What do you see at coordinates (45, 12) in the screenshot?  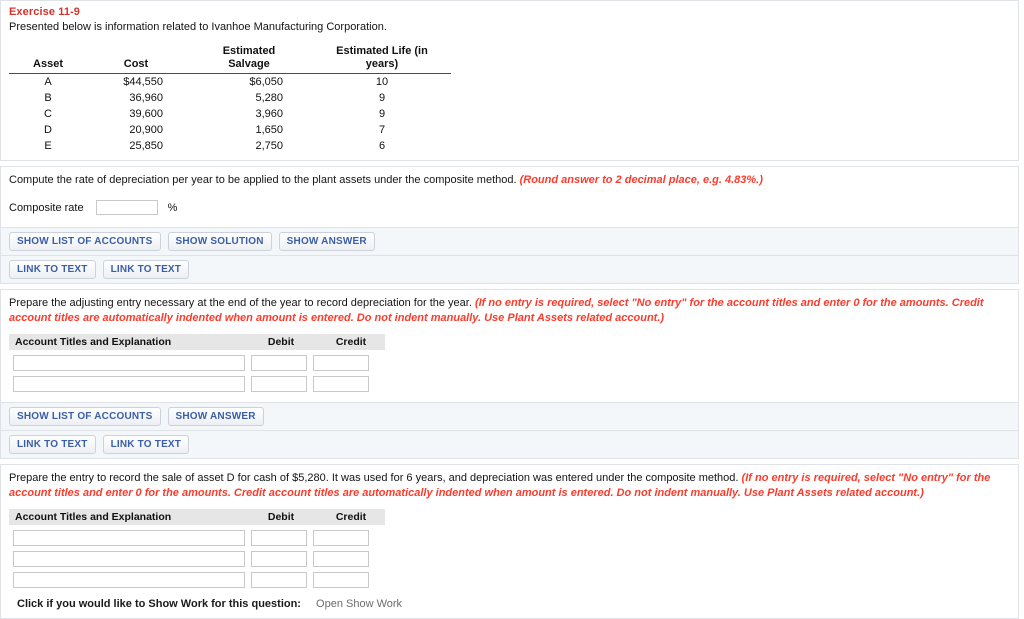 I see `exercise-title: Exercise 11-9` at bounding box center [45, 12].